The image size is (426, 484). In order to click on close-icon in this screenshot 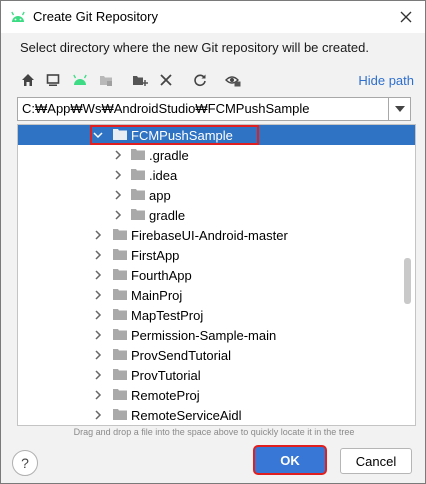, I will do `click(406, 17)`.